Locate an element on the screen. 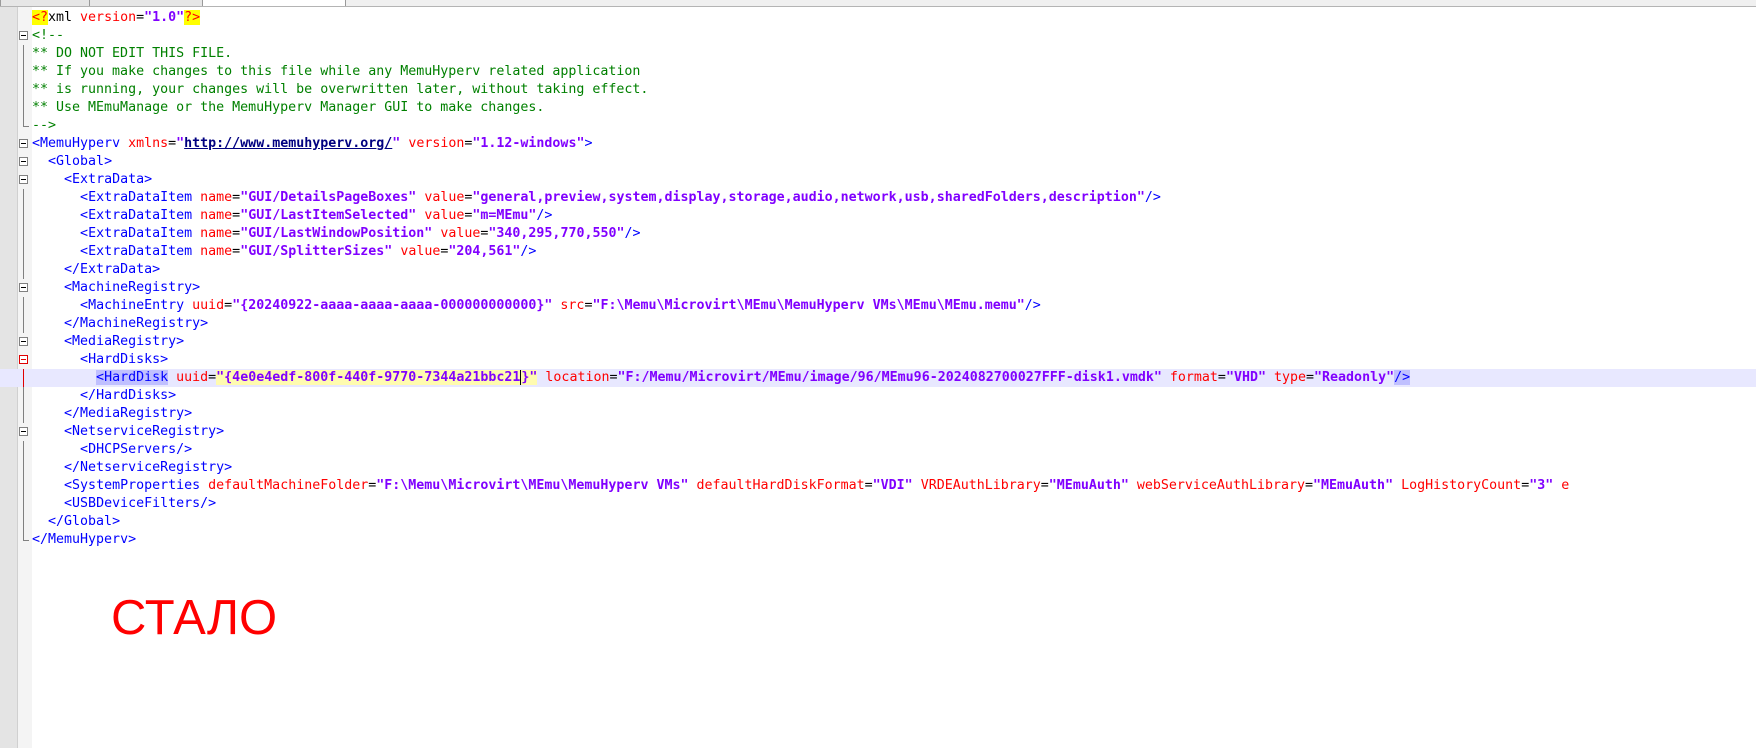  code-token: MachineEntry is located at coordinates (140, 305).